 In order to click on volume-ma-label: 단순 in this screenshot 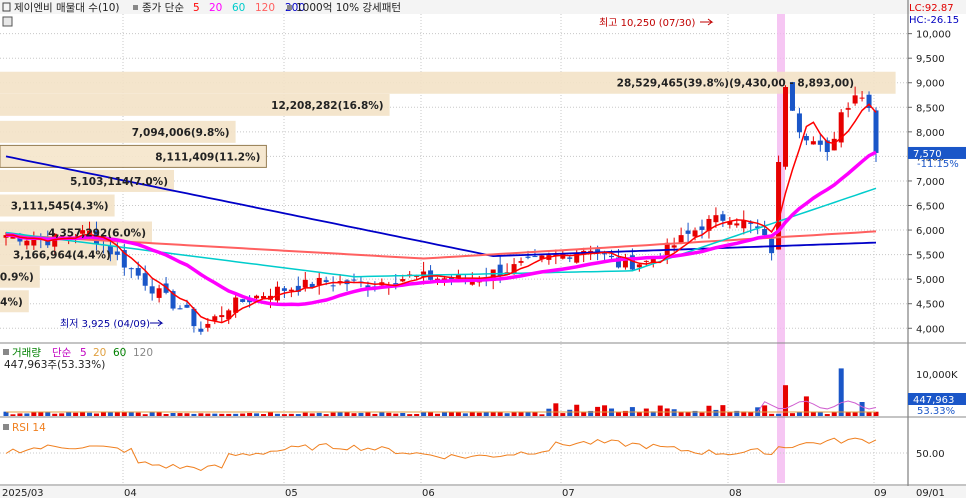, I will do `click(62, 353)`.